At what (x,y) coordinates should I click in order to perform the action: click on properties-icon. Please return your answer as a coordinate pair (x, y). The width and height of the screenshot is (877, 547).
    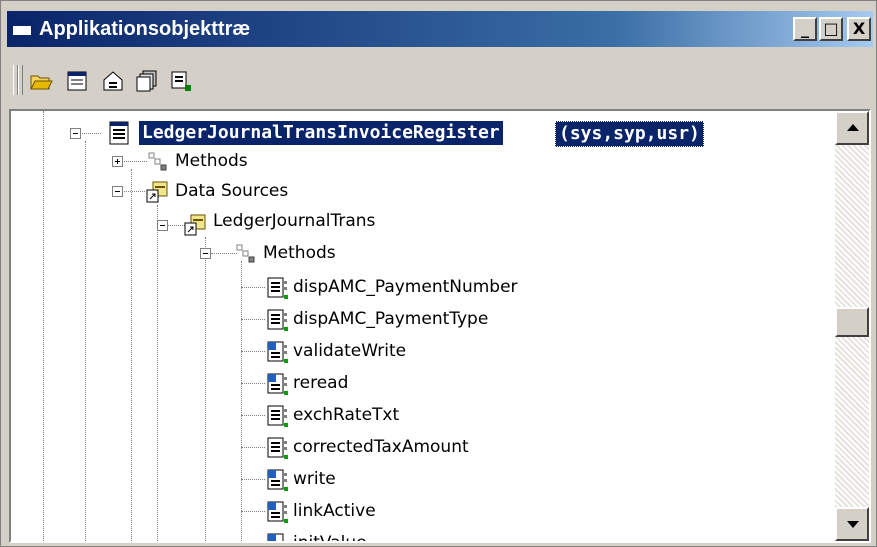
    Looking at the image, I should click on (113, 81).